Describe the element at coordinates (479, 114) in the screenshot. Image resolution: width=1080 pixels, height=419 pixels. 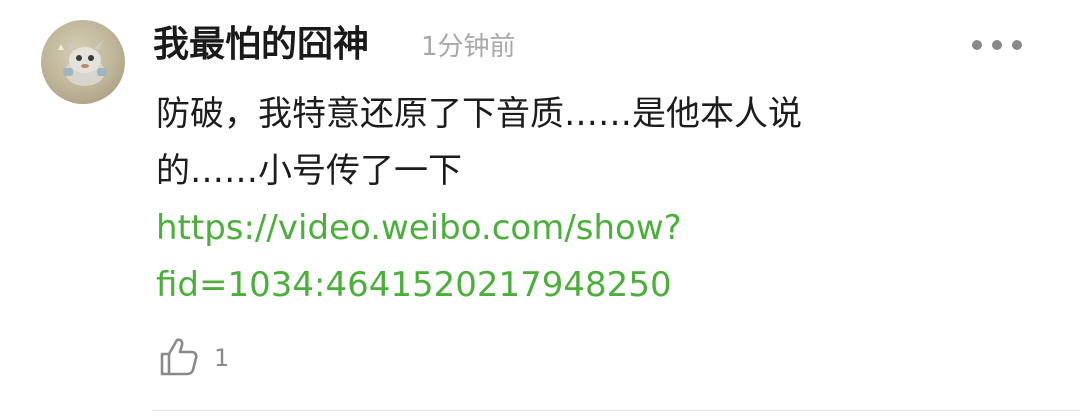
I see `comment-text-line: 防破，我特意还原了下音质……是他本人说` at that location.